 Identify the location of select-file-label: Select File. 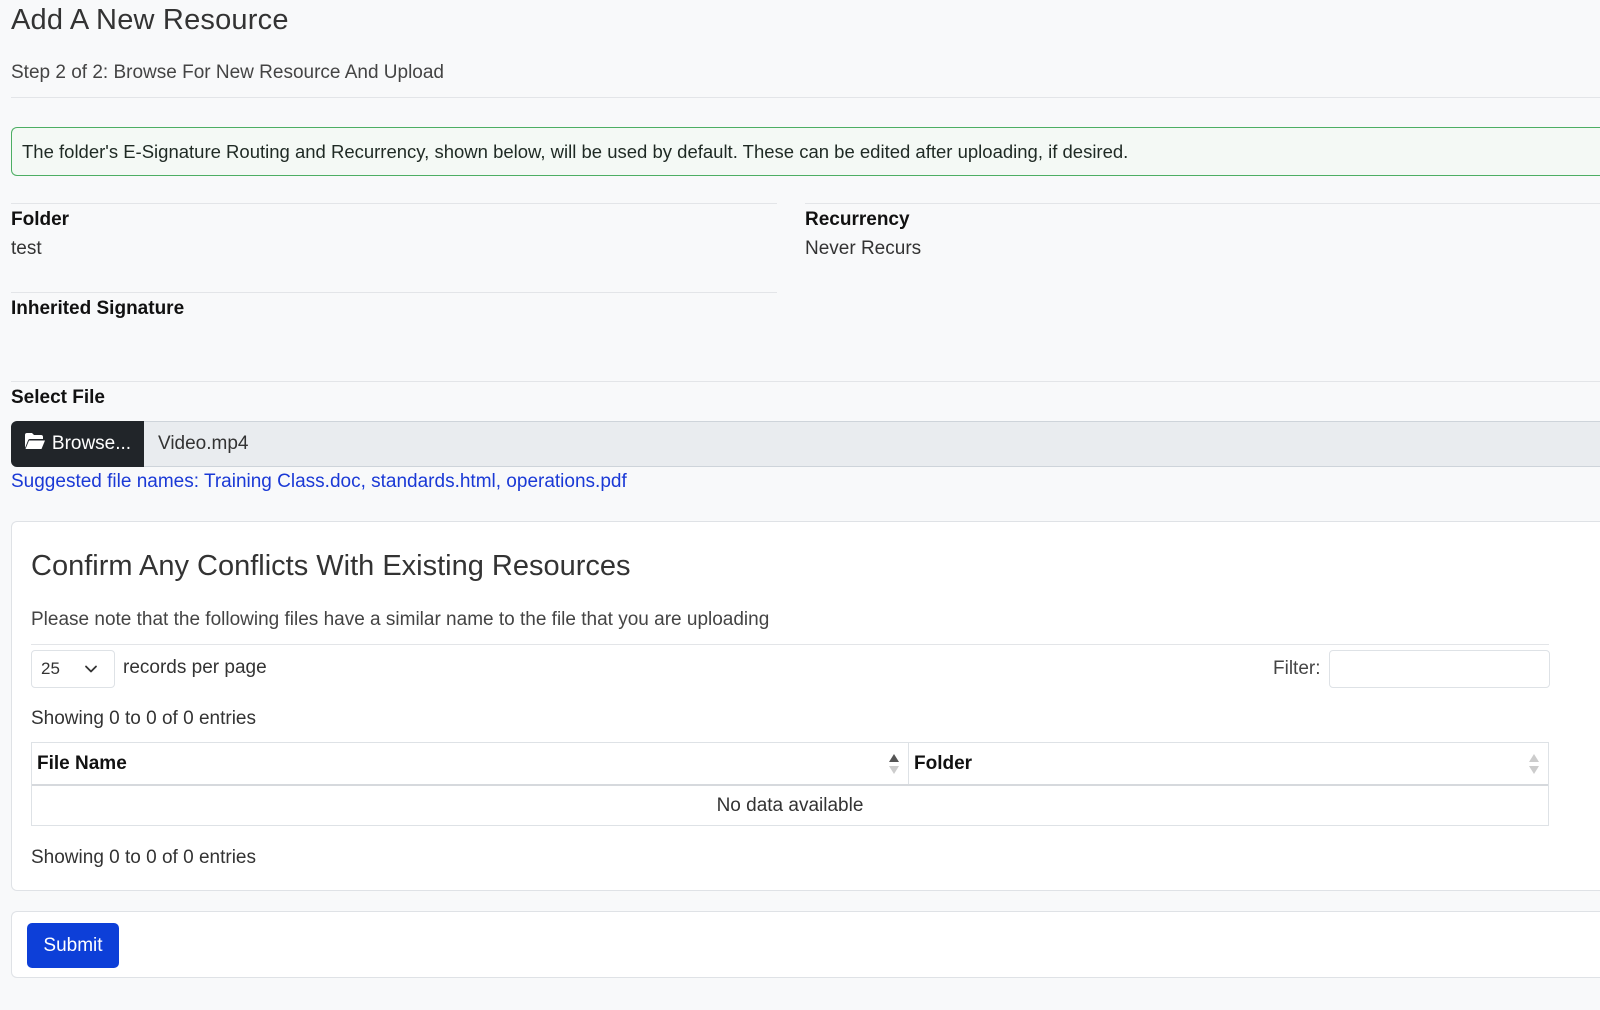
(58, 397).